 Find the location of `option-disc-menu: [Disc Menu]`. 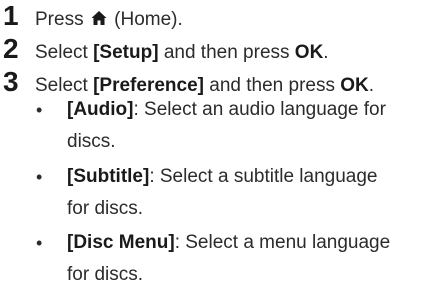

option-disc-menu: [Disc Menu] is located at coordinates (121, 242).